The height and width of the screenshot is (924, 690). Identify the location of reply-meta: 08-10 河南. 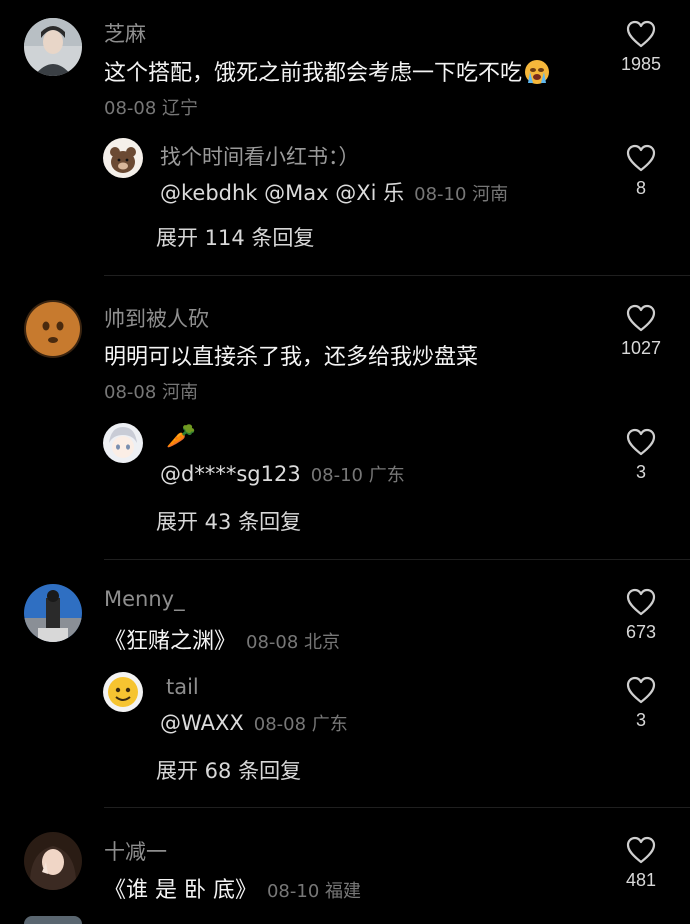
(461, 194).